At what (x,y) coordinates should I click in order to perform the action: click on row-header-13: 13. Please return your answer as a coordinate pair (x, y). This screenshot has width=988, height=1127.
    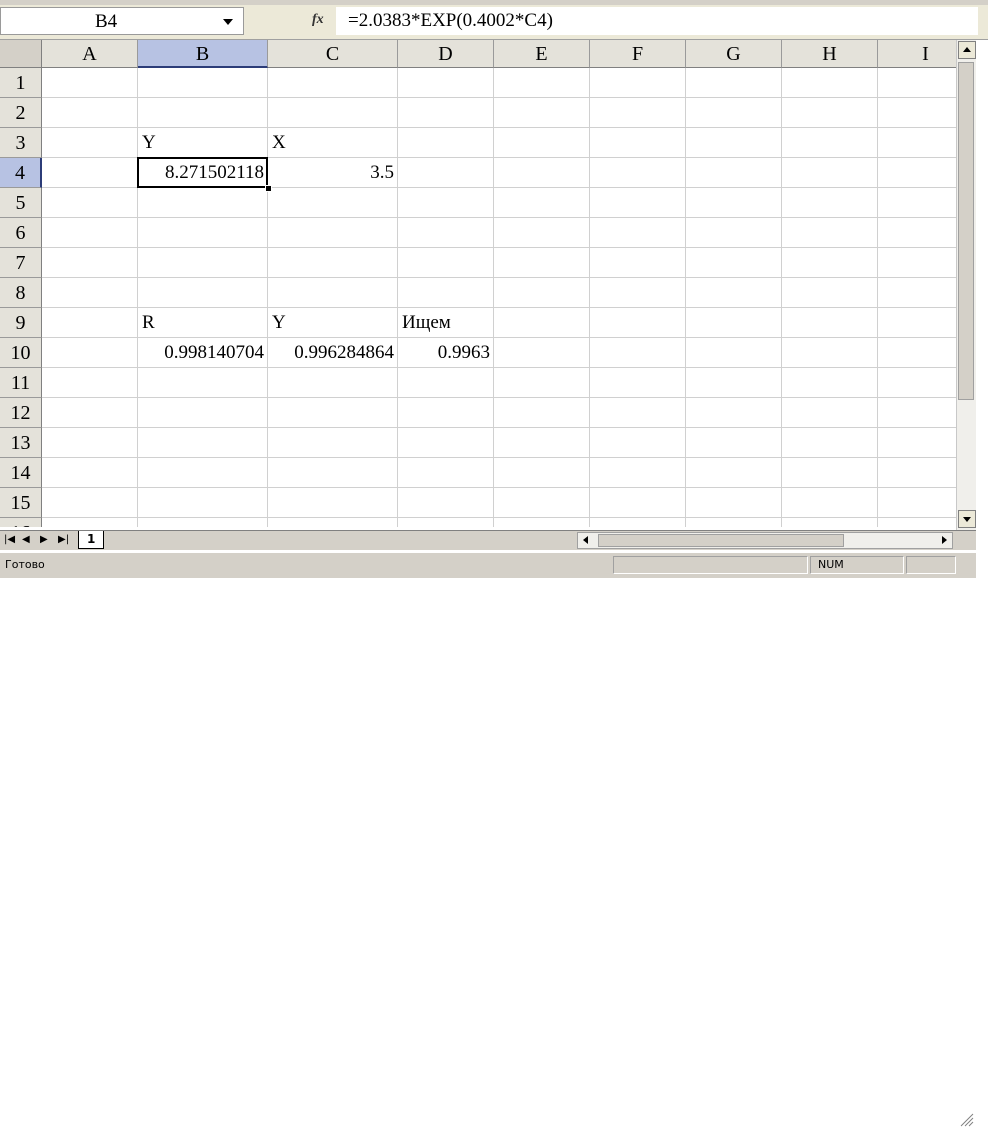
    Looking at the image, I should click on (21, 443).